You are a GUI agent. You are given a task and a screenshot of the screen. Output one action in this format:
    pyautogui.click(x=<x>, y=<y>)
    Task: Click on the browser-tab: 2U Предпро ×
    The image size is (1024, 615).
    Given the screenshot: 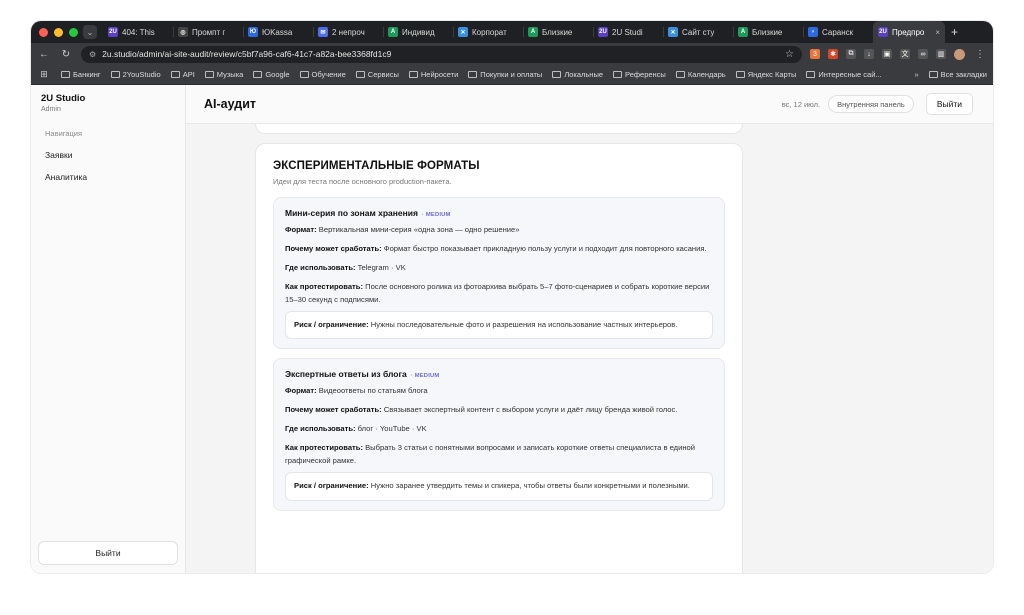 What is the action you would take?
    pyautogui.click(x=909, y=32)
    